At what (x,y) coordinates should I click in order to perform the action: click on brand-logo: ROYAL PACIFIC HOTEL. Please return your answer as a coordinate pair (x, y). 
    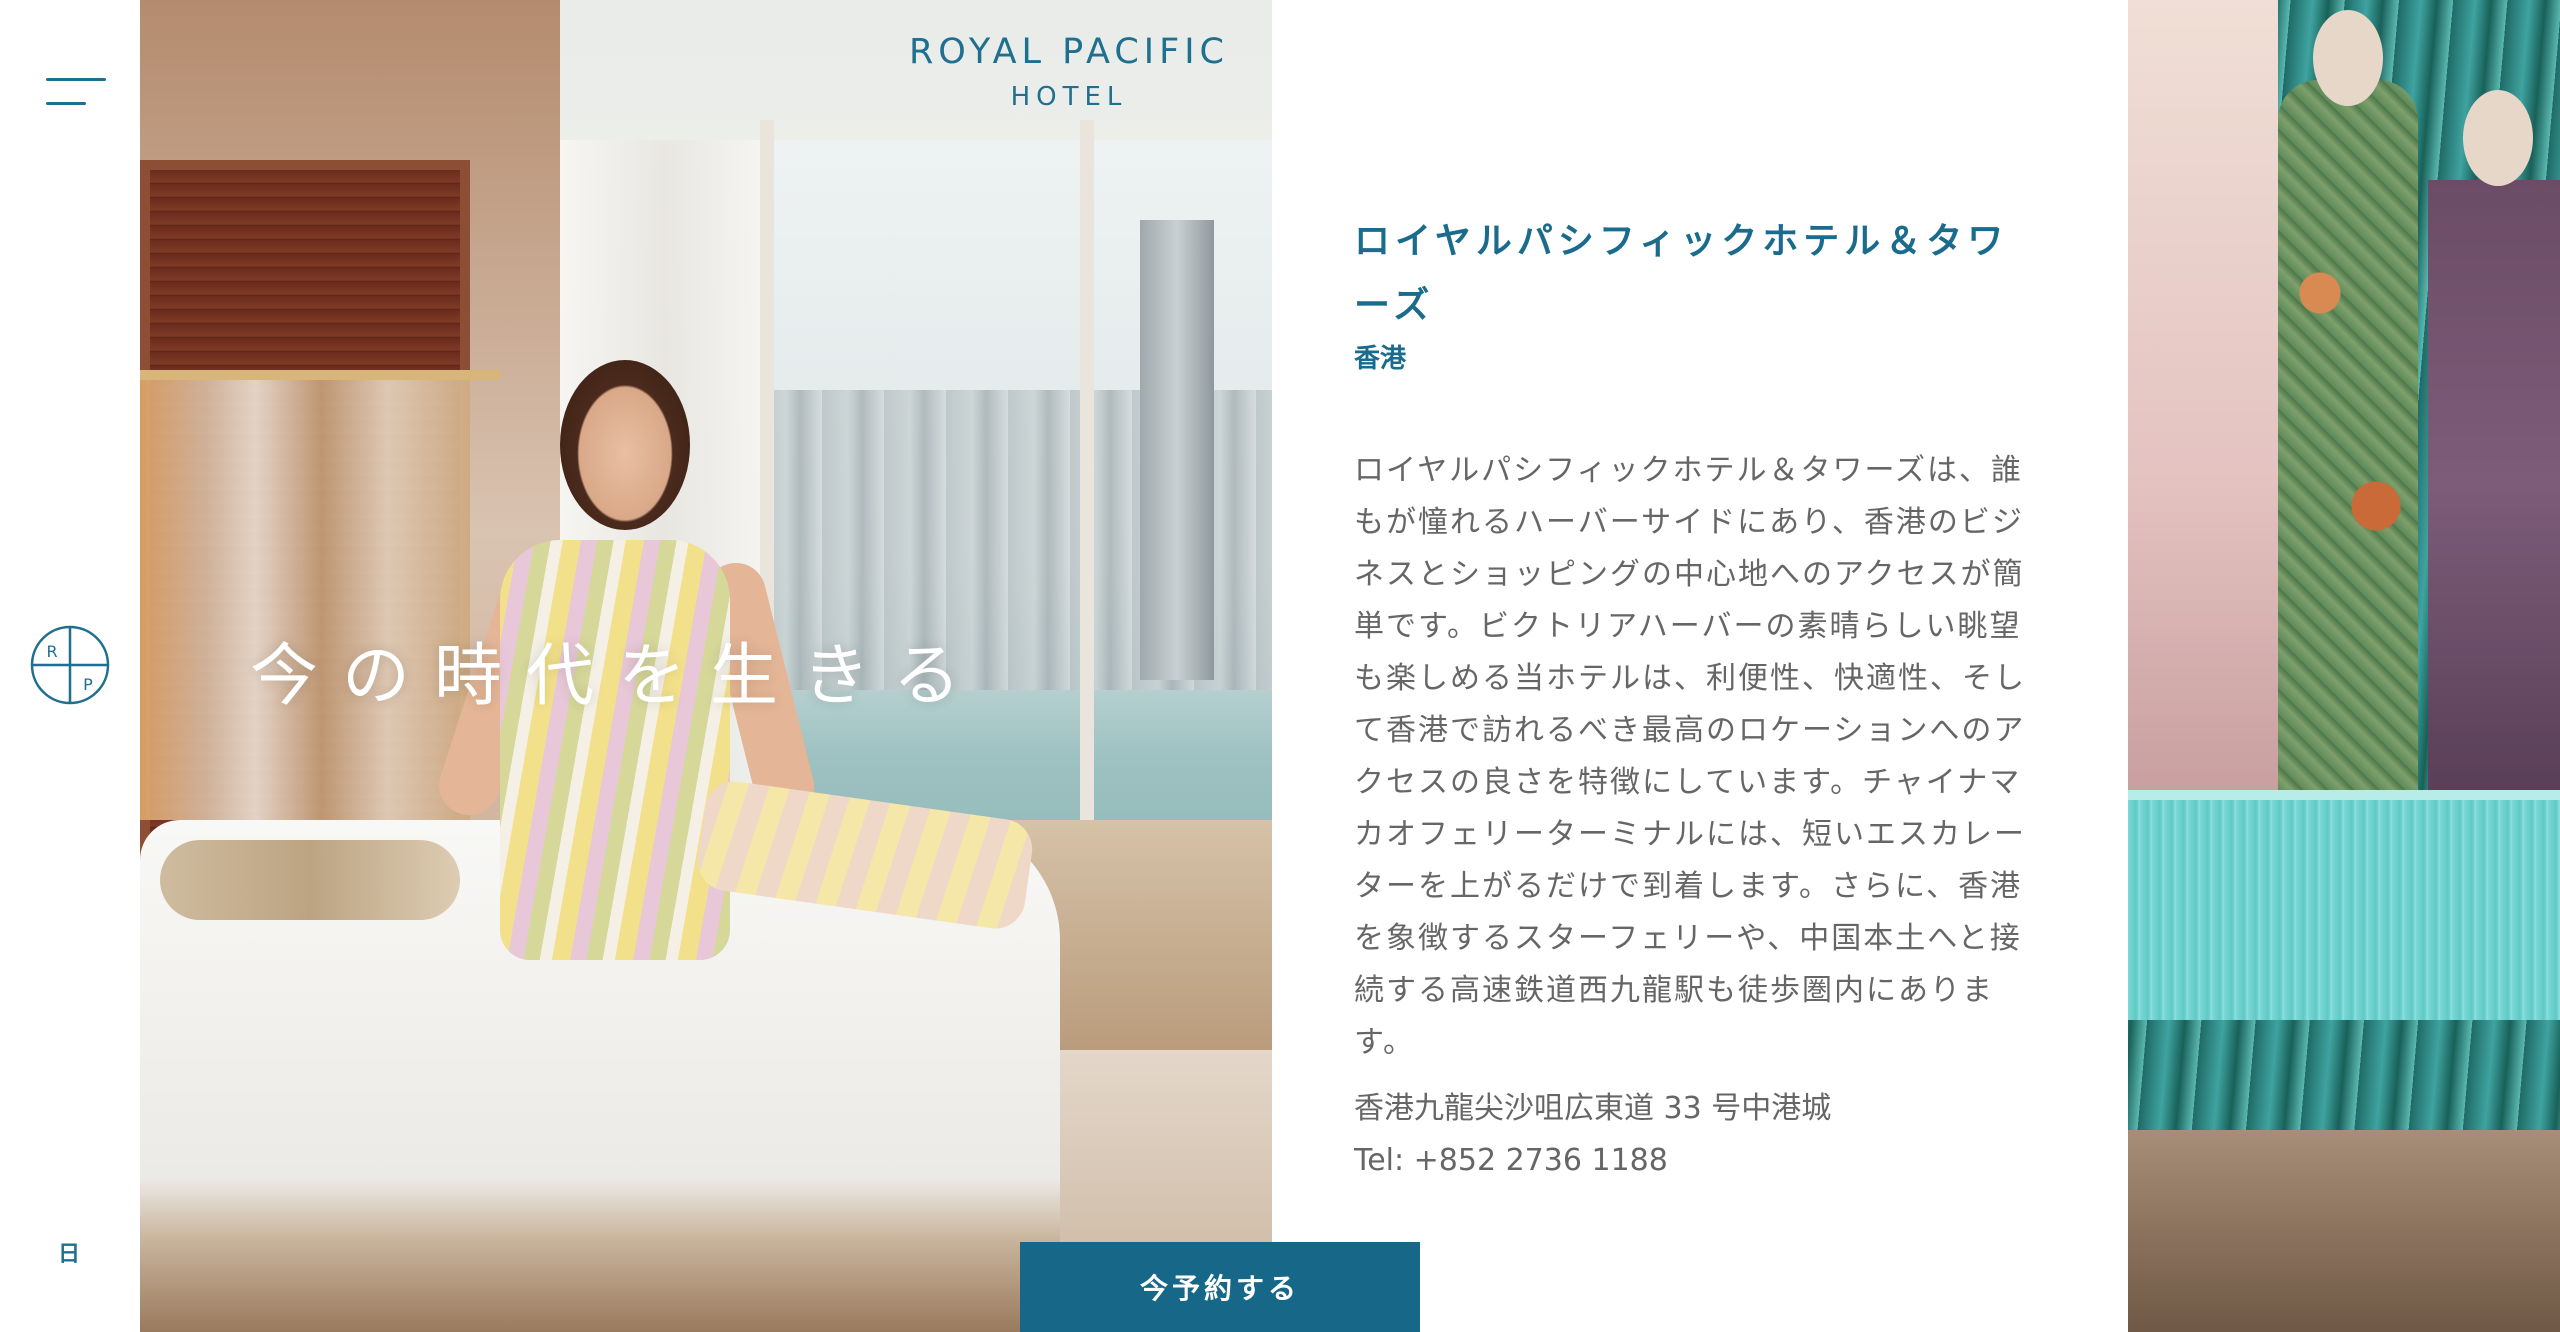
    Looking at the image, I should click on (1069, 72).